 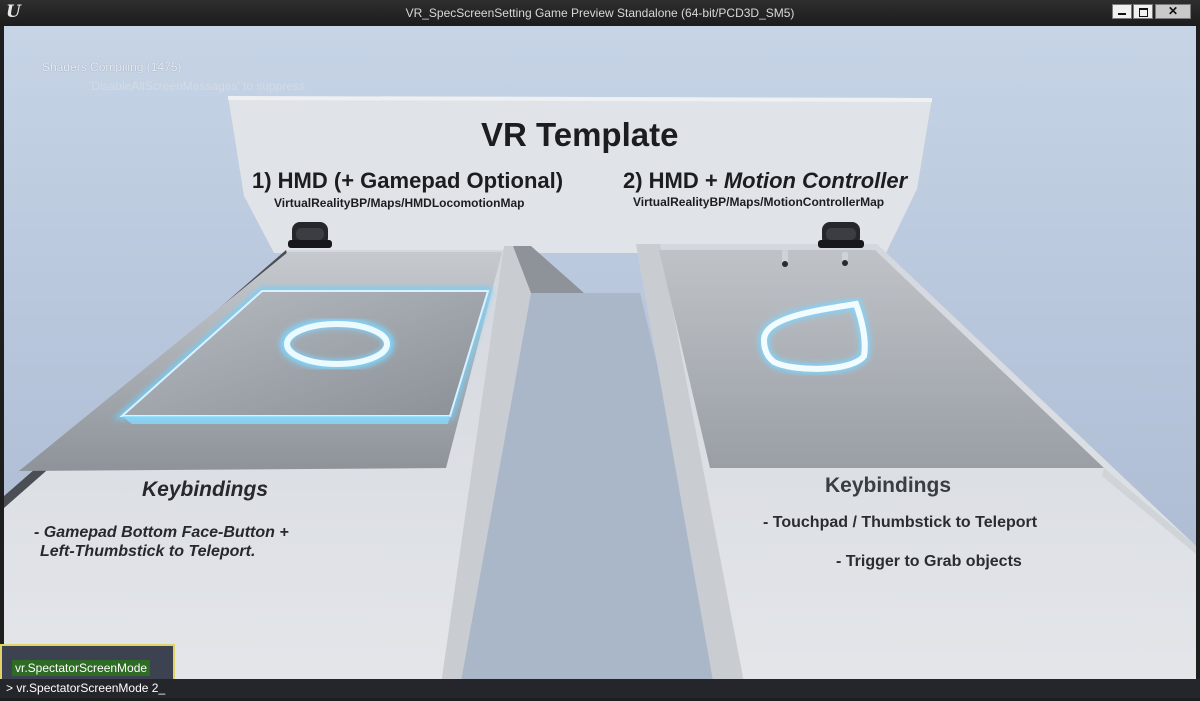 What do you see at coordinates (888, 485) in the screenshot?
I see `right-keybindings-title: Keybindings` at bounding box center [888, 485].